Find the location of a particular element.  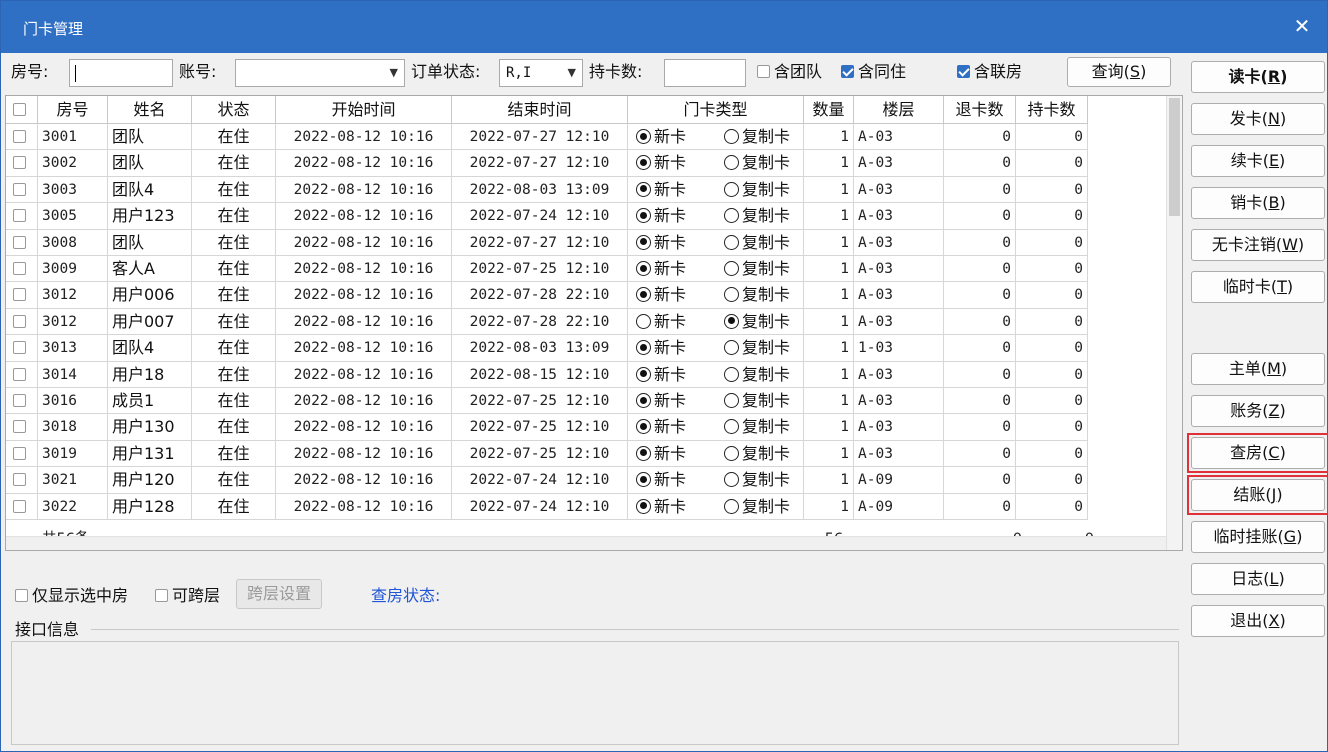

exit-button: 退出(X) is located at coordinates (1258, 621).